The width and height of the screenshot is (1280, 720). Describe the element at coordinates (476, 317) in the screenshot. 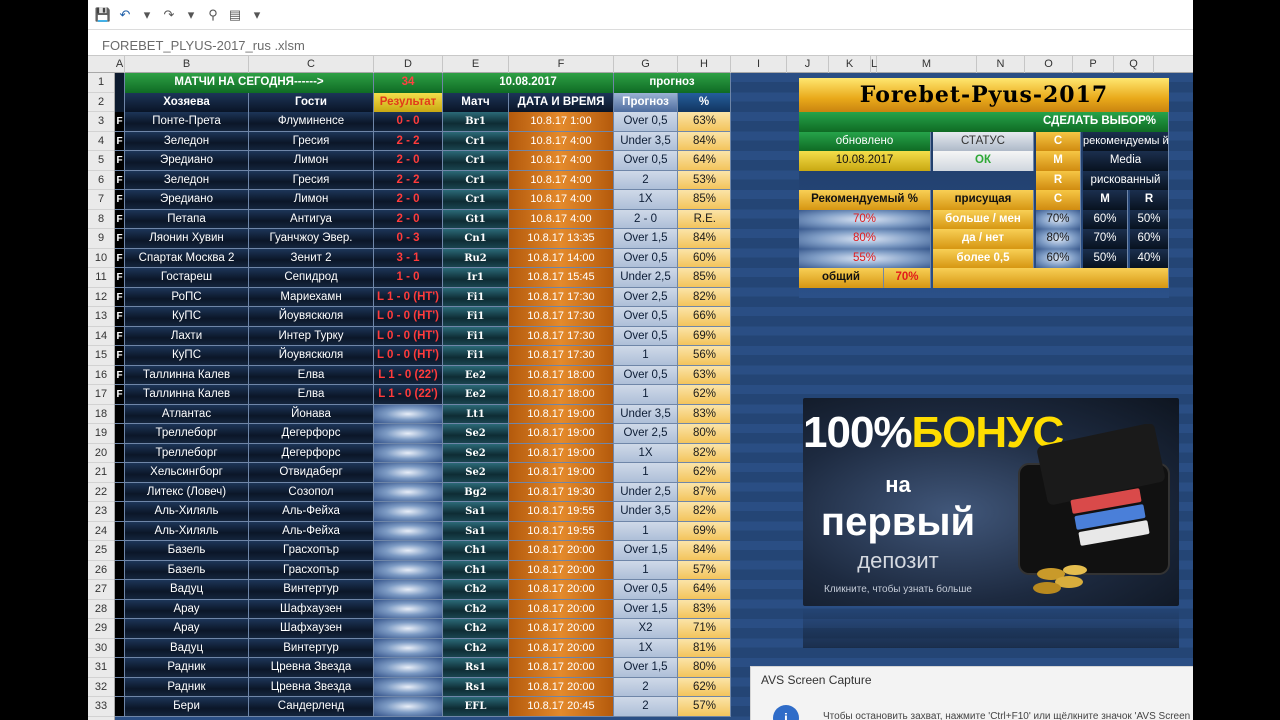

I see `cell-code: Fi1` at that location.